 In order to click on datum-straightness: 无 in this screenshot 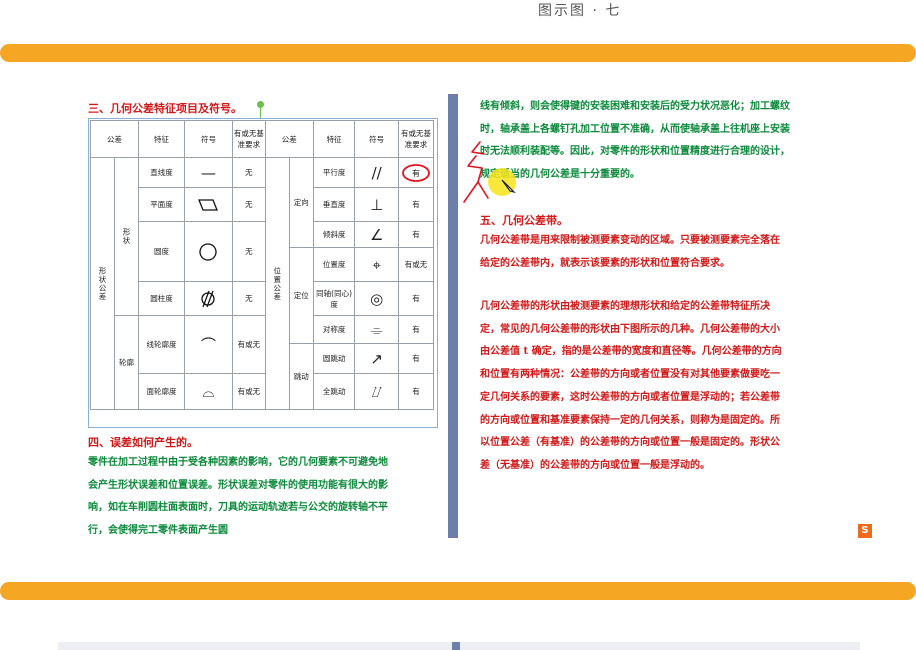, I will do `click(249, 172)`.